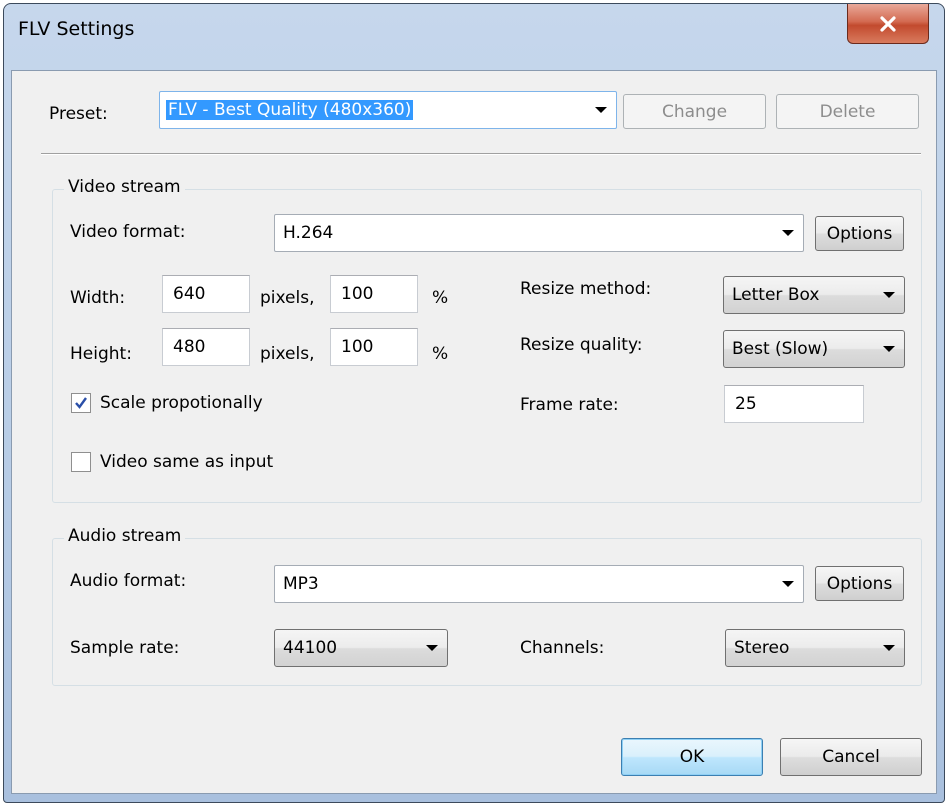  Describe the element at coordinates (186, 462) in the screenshot. I see `video-same-as-input-label: Video same as input` at that location.